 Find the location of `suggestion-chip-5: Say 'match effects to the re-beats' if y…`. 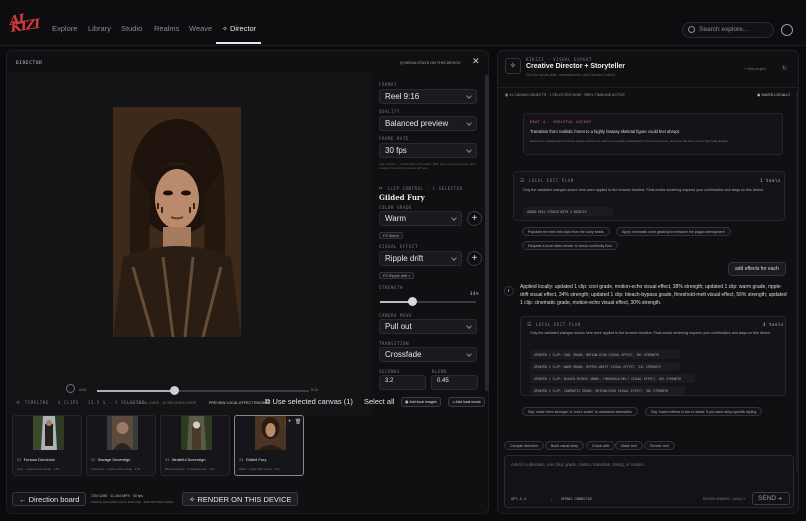

suggestion-chip-5: Say 'match effects to the re-beats' if y… is located at coordinates (704, 411).